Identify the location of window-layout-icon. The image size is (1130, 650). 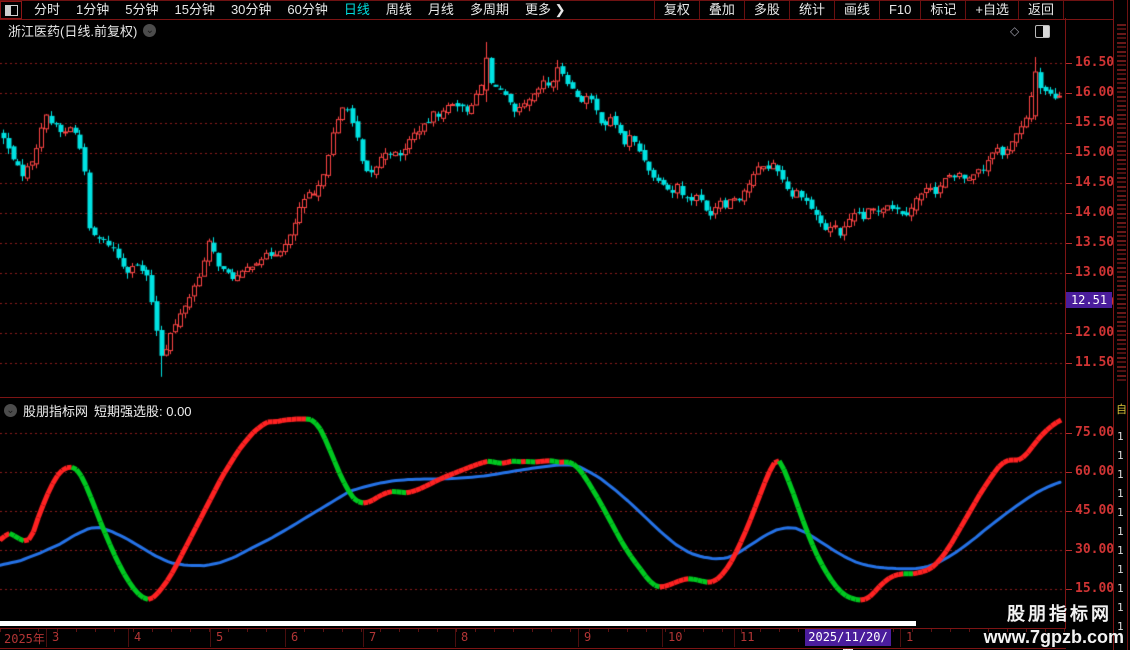
(11, 10).